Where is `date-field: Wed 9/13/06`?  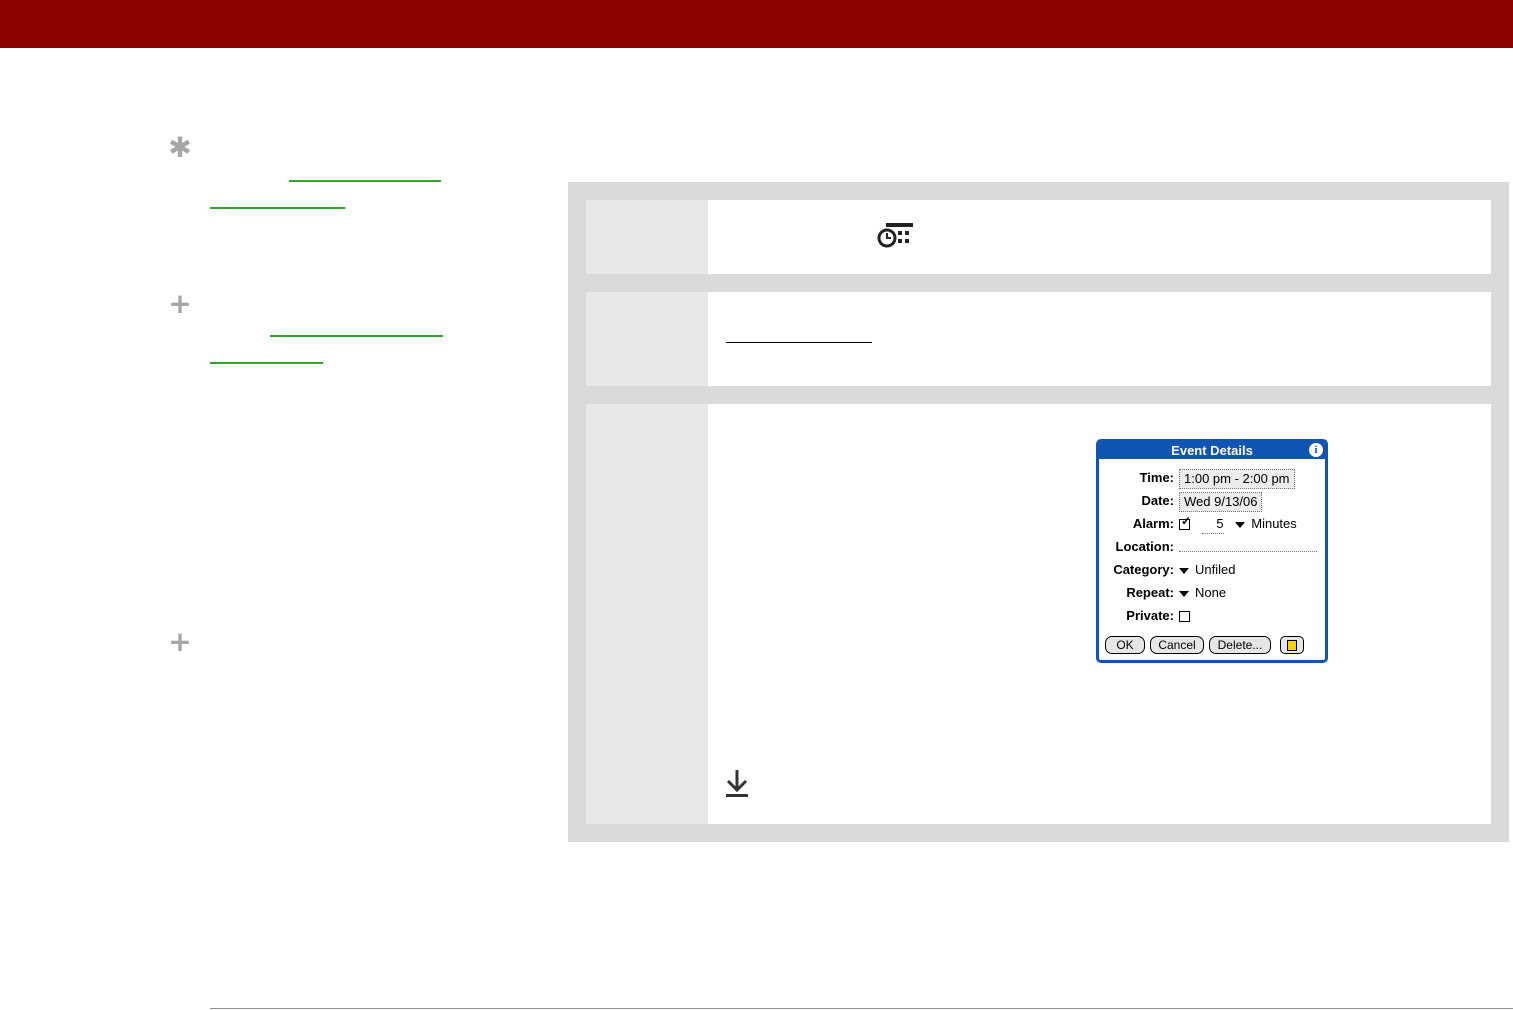 date-field: Wed 9/13/06 is located at coordinates (1221, 502).